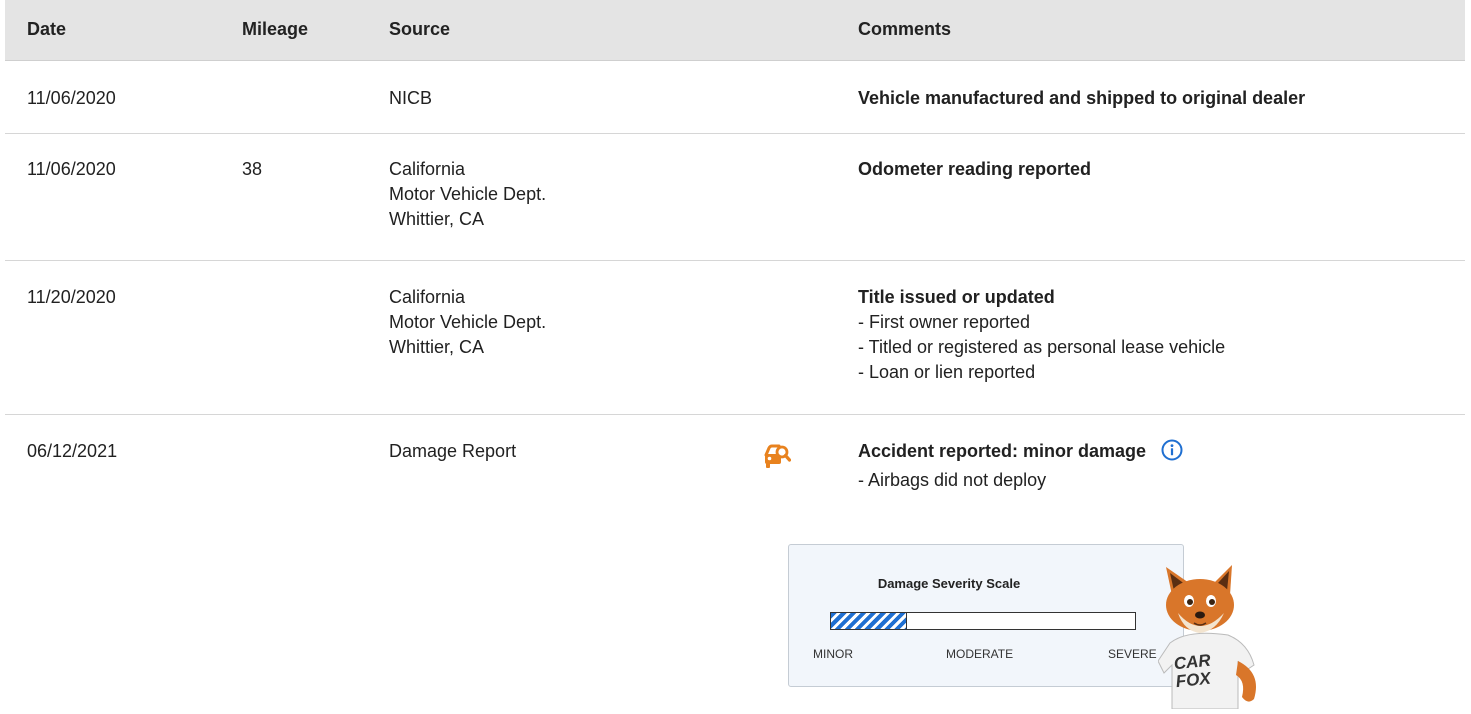 The height and width of the screenshot is (714, 1471). Describe the element at coordinates (47, 29) in the screenshot. I see `header-date: Date` at that location.